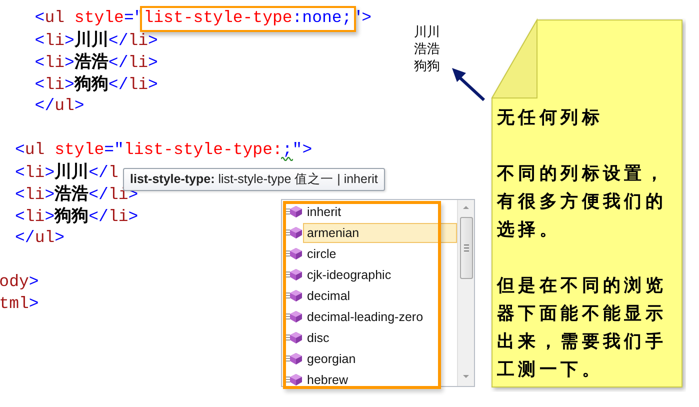 The height and width of the screenshot is (407, 699). What do you see at coordinates (550, 118) in the screenshot?
I see `note-text: 无任何列标` at bounding box center [550, 118].